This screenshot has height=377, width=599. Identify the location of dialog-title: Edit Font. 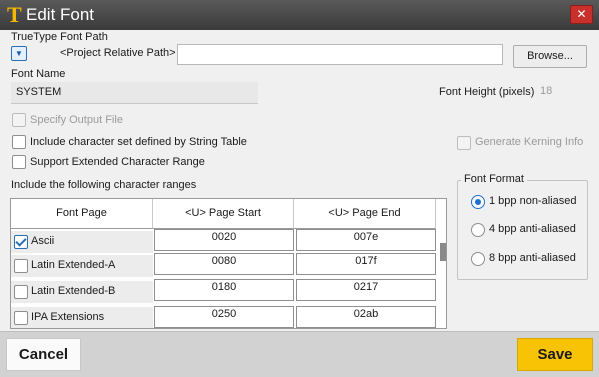
(60, 14).